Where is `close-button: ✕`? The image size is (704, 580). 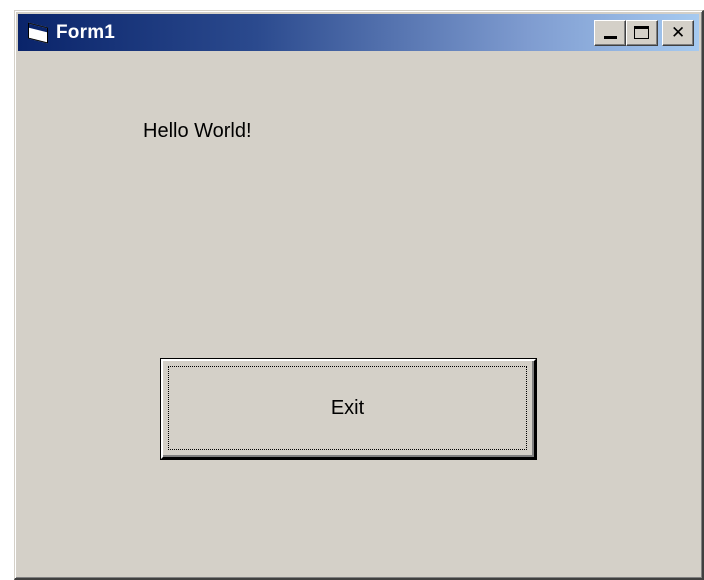 close-button: ✕ is located at coordinates (678, 33).